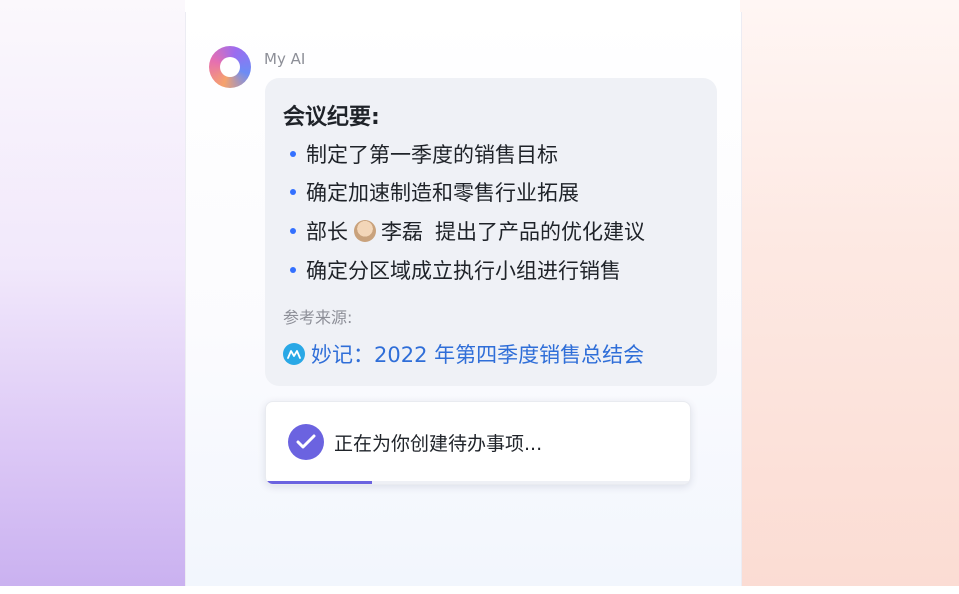  I want to click on summary-item-text: 确定分区域成立执行小组进行销售, so click(463, 271).